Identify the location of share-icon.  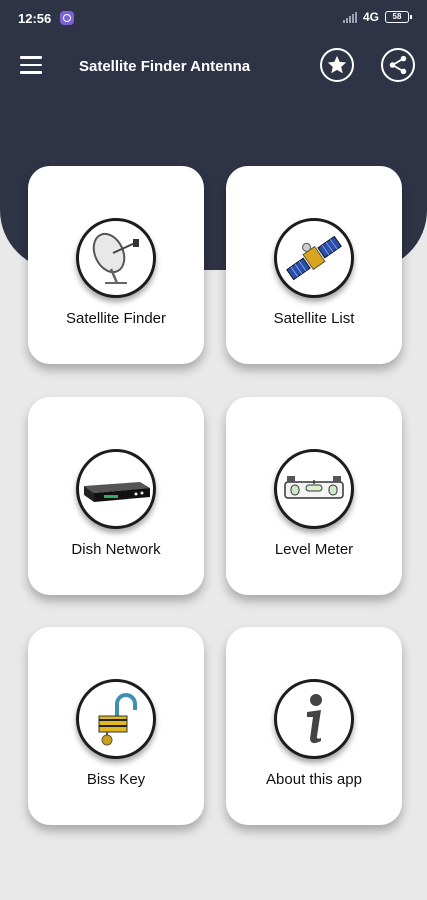
(398, 65).